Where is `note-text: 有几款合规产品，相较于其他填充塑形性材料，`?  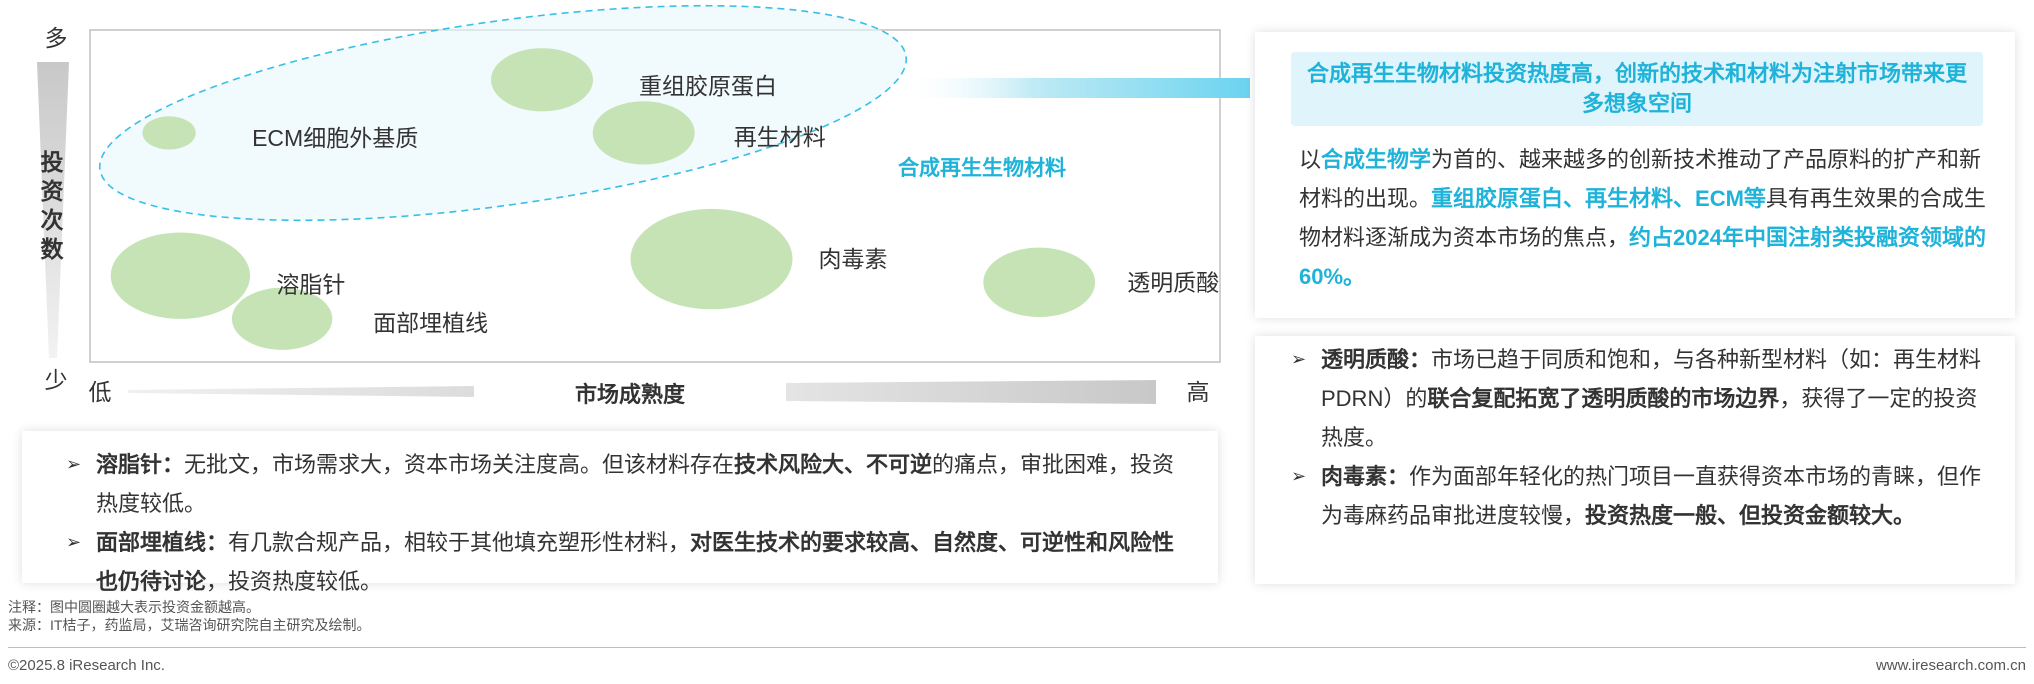 note-text: 有几款合规产品，相较于其他填充塑形性材料， is located at coordinates (459, 542).